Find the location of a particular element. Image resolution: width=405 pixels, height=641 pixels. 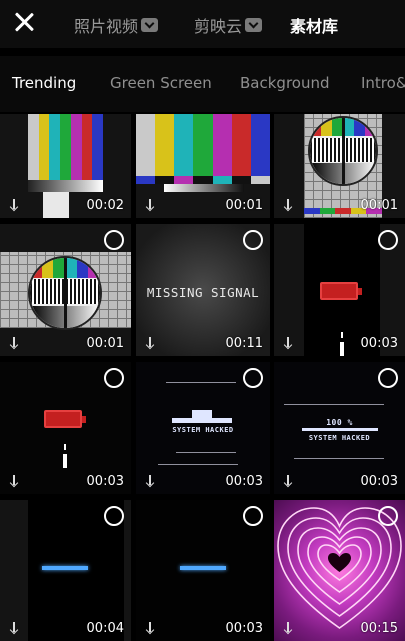

clip-duration: 00:02 is located at coordinates (105, 205).